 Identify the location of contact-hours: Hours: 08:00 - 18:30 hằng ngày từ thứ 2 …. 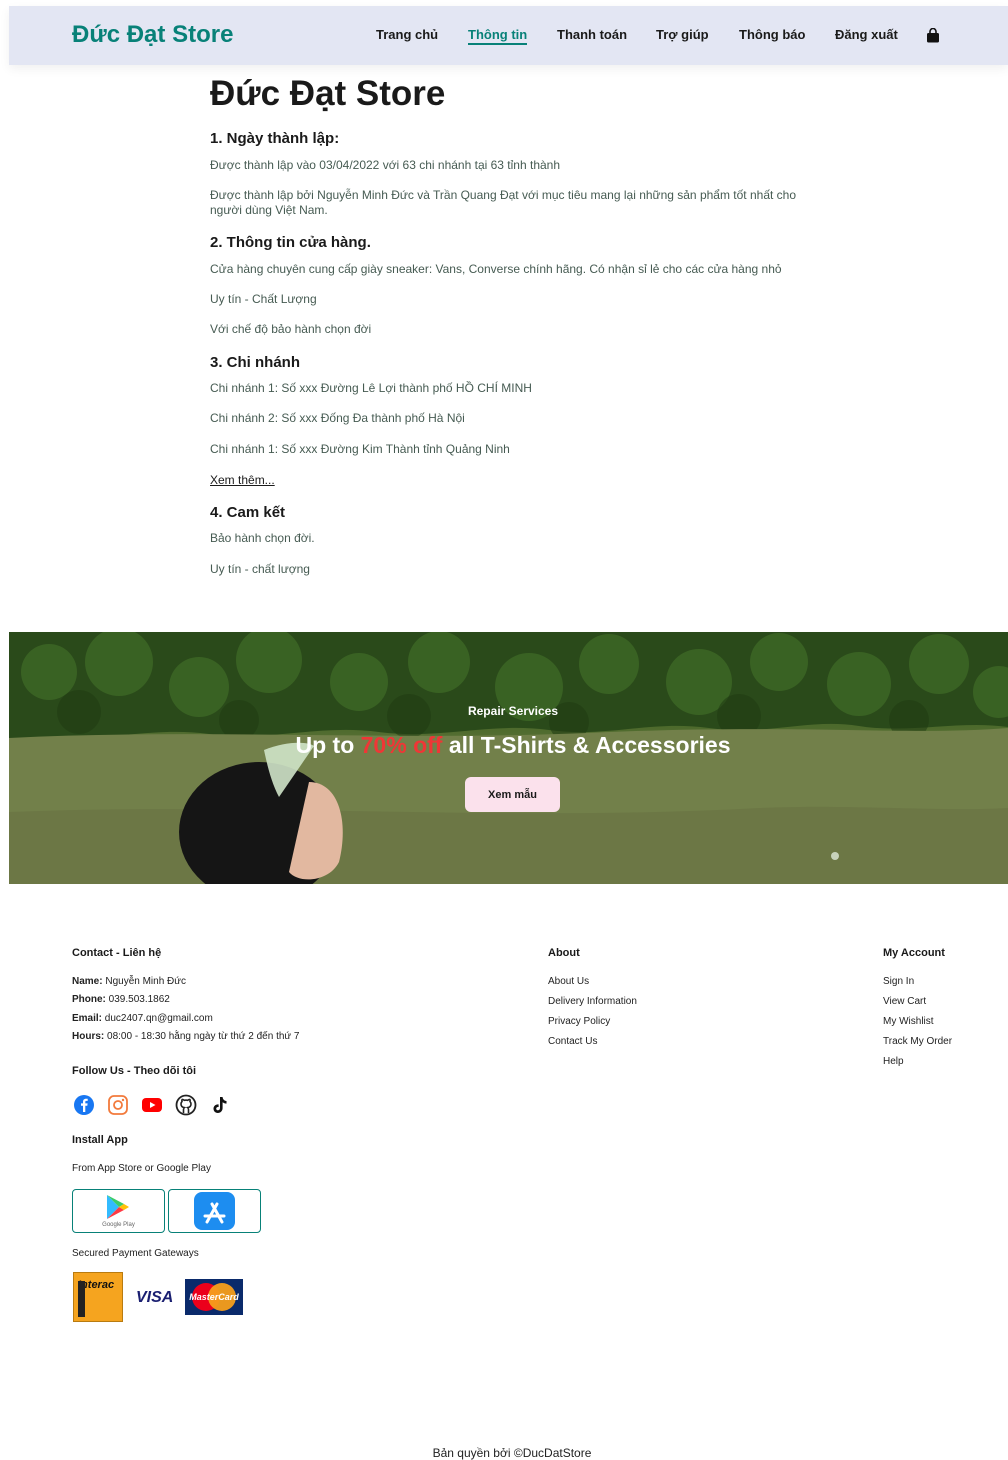
(186, 1036).